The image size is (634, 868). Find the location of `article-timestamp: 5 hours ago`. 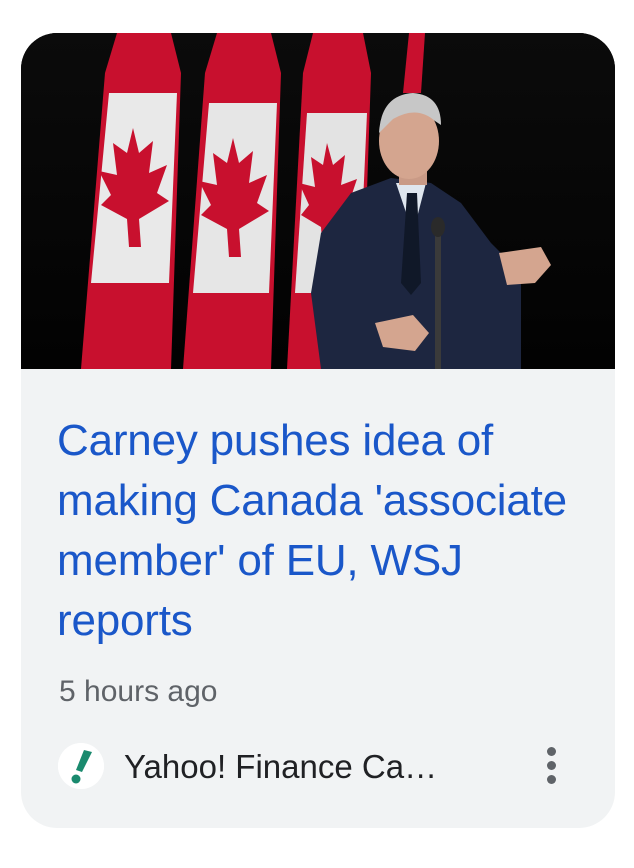

article-timestamp: 5 hours ago is located at coordinates (138, 691).